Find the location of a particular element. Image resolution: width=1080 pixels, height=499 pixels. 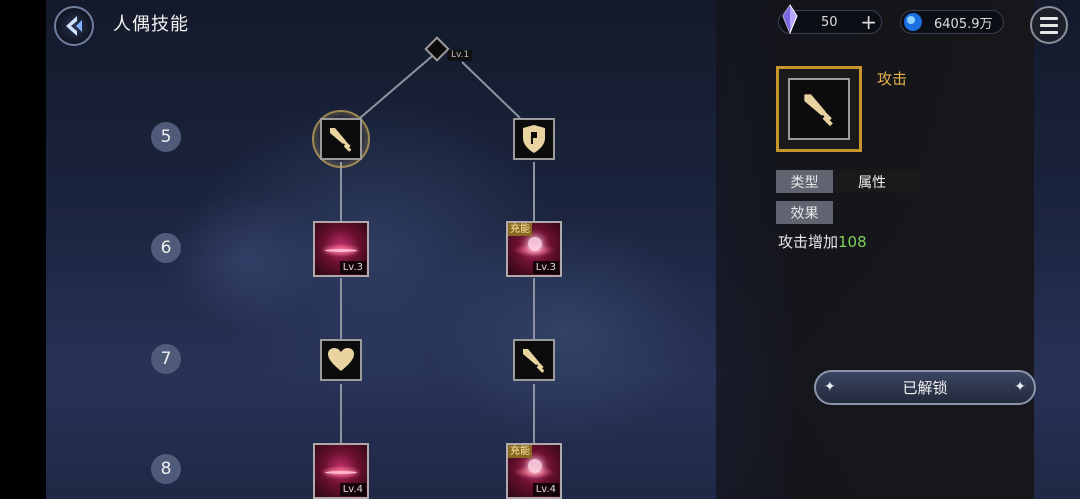

row-number-5: 5 is located at coordinates (166, 137).